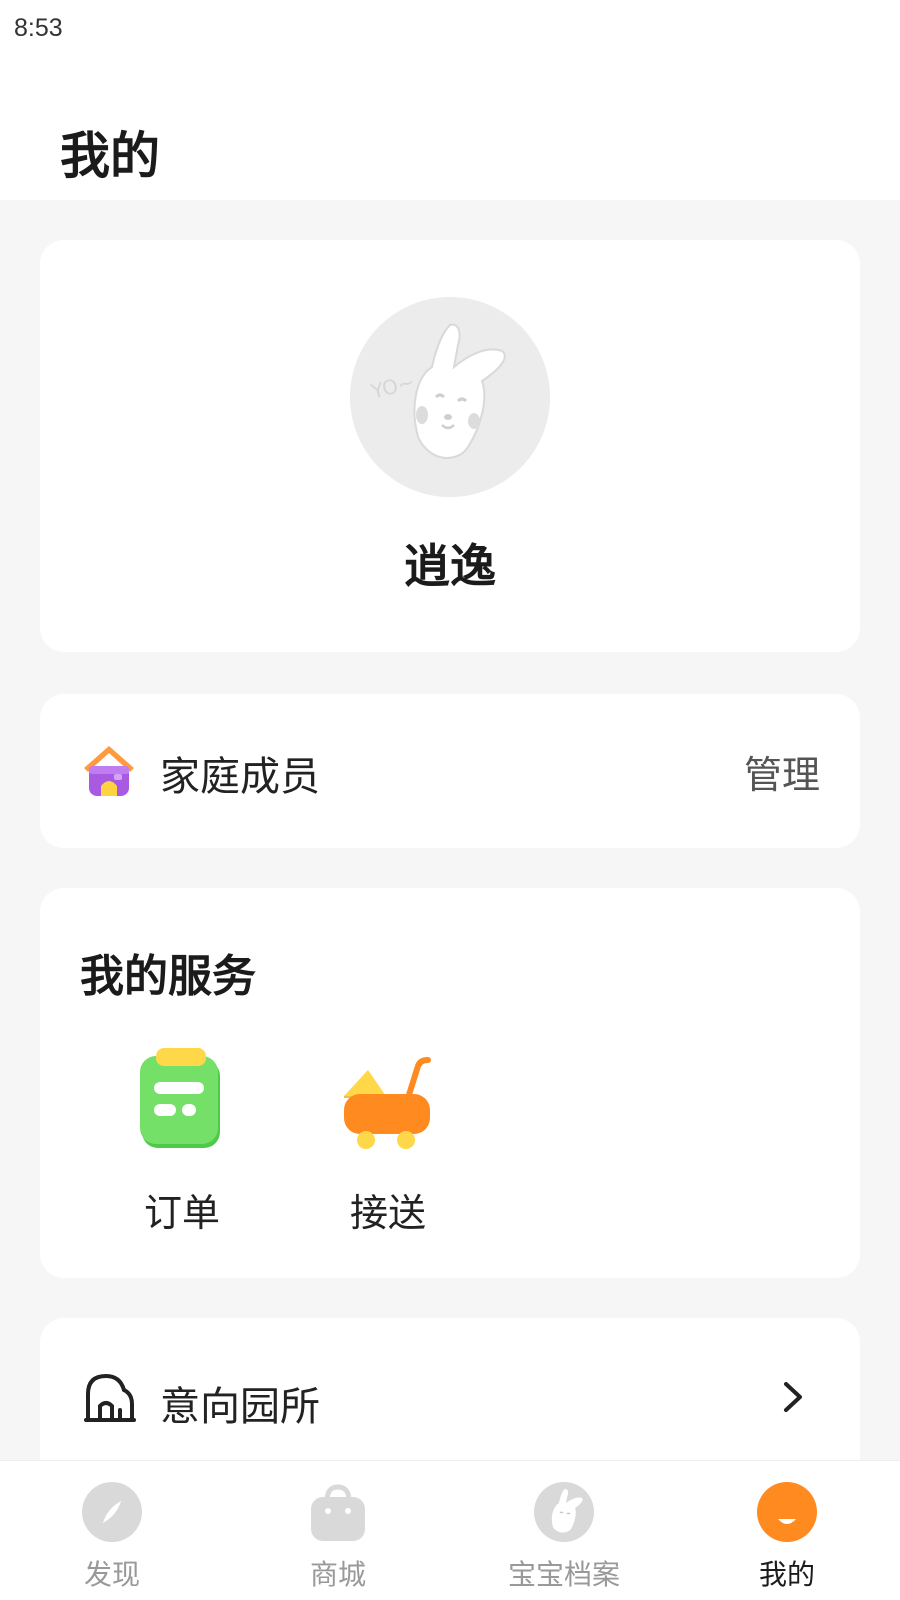  Describe the element at coordinates (112, 1512) in the screenshot. I see `compass-icon` at that location.